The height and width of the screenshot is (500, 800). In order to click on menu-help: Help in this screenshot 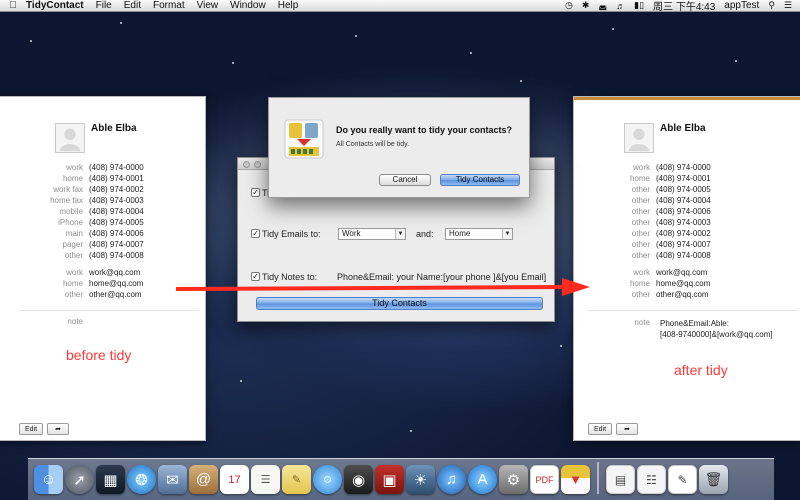, I will do `click(288, 5)`.